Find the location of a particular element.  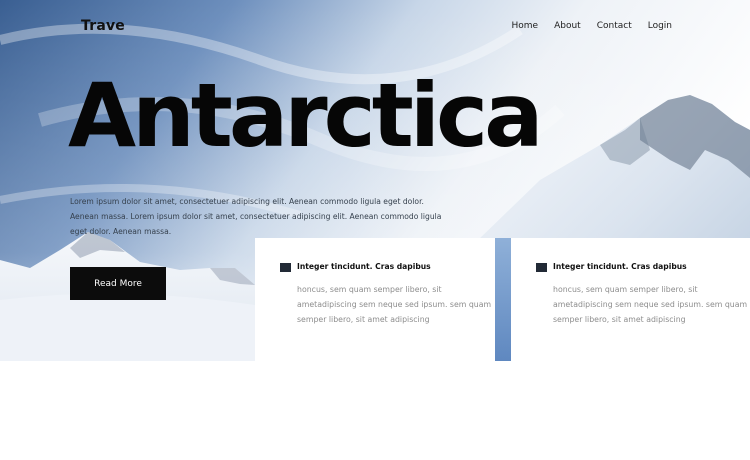

nav-link-login: Login is located at coordinates (660, 26).